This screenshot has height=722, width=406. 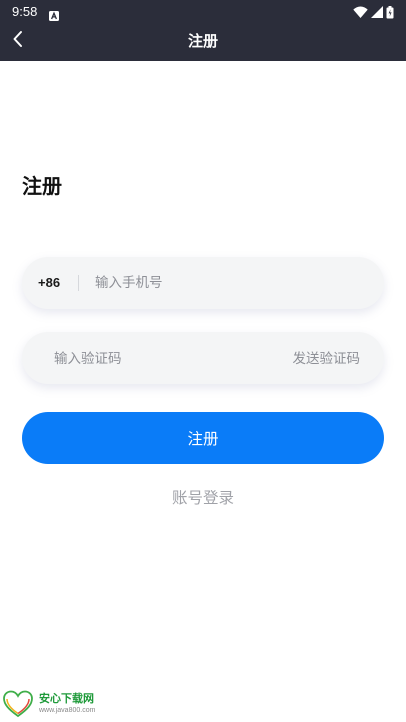 I want to click on phone-field: +86, so click(x=203, y=283).